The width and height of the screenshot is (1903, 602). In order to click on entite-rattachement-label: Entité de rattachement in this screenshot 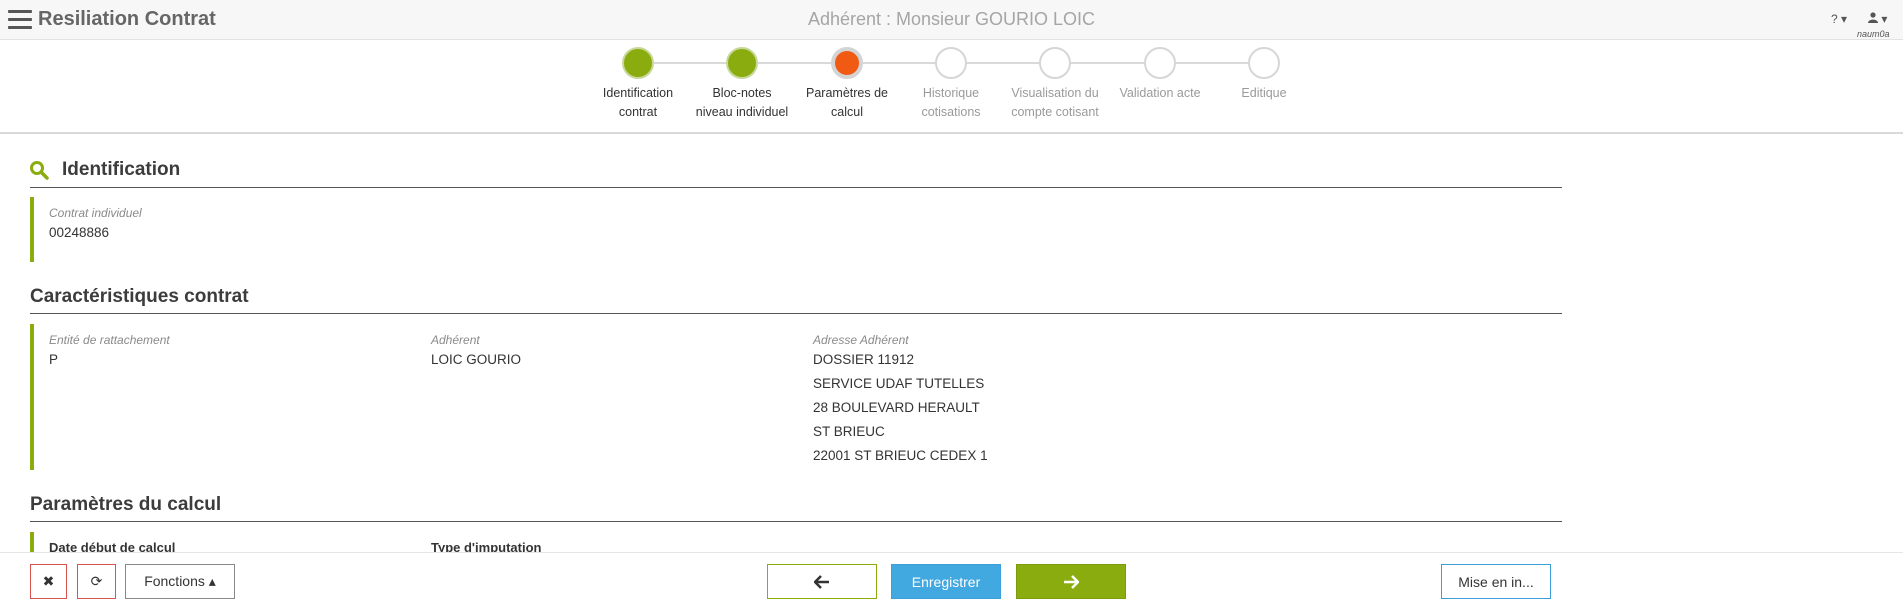, I will do `click(109, 340)`.